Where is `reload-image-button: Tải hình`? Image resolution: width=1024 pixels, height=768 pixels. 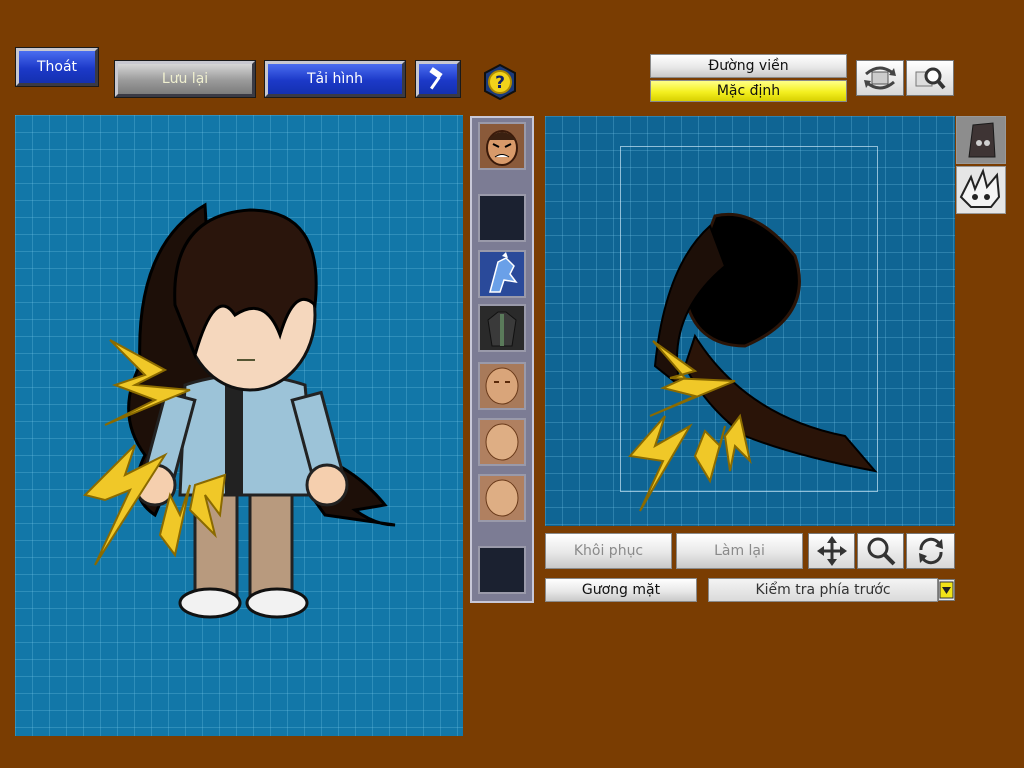
reload-image-button: Tải hình is located at coordinates (335, 79).